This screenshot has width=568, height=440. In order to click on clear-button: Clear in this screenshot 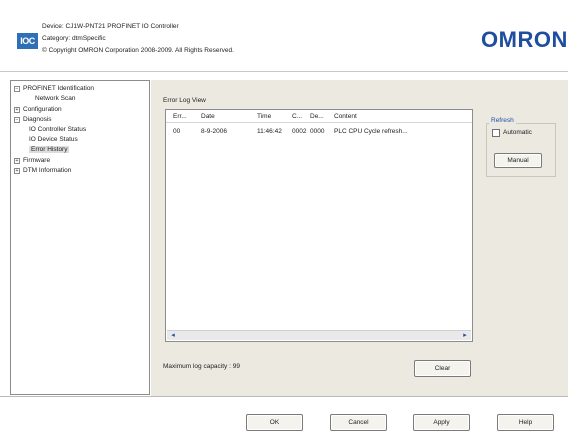, I will do `click(442, 368)`.